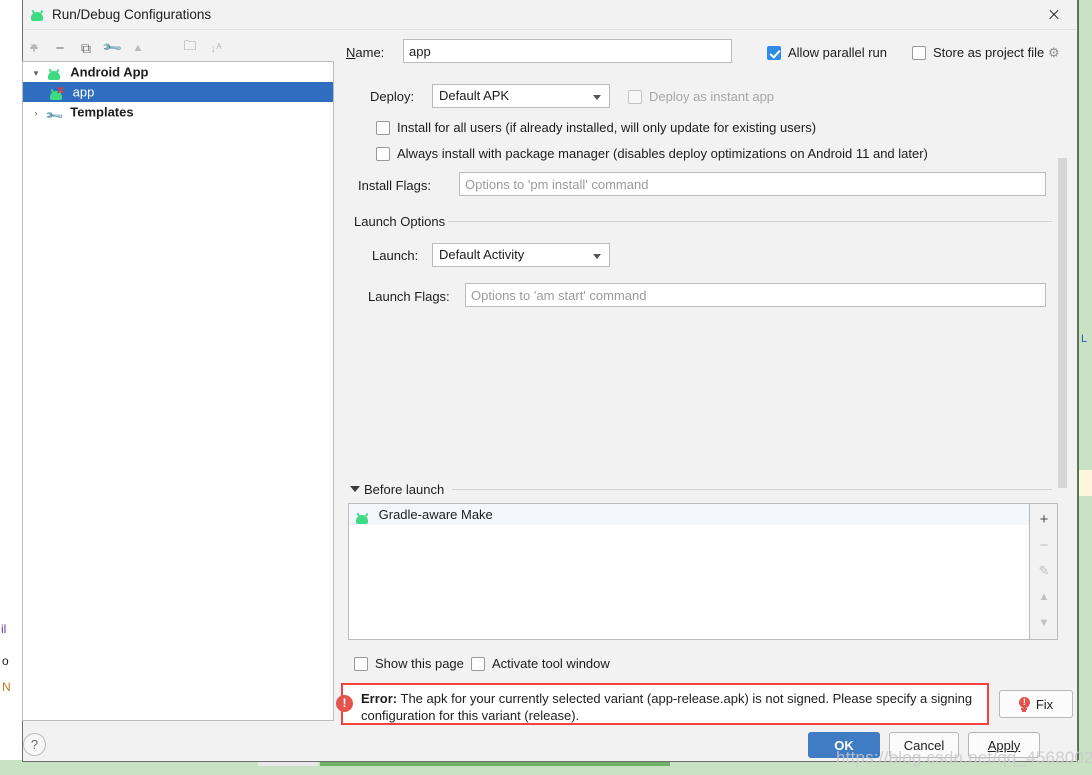 This screenshot has height=775, width=1092. What do you see at coordinates (474, 95) in the screenshot?
I see `deploy-value: Default APK` at bounding box center [474, 95].